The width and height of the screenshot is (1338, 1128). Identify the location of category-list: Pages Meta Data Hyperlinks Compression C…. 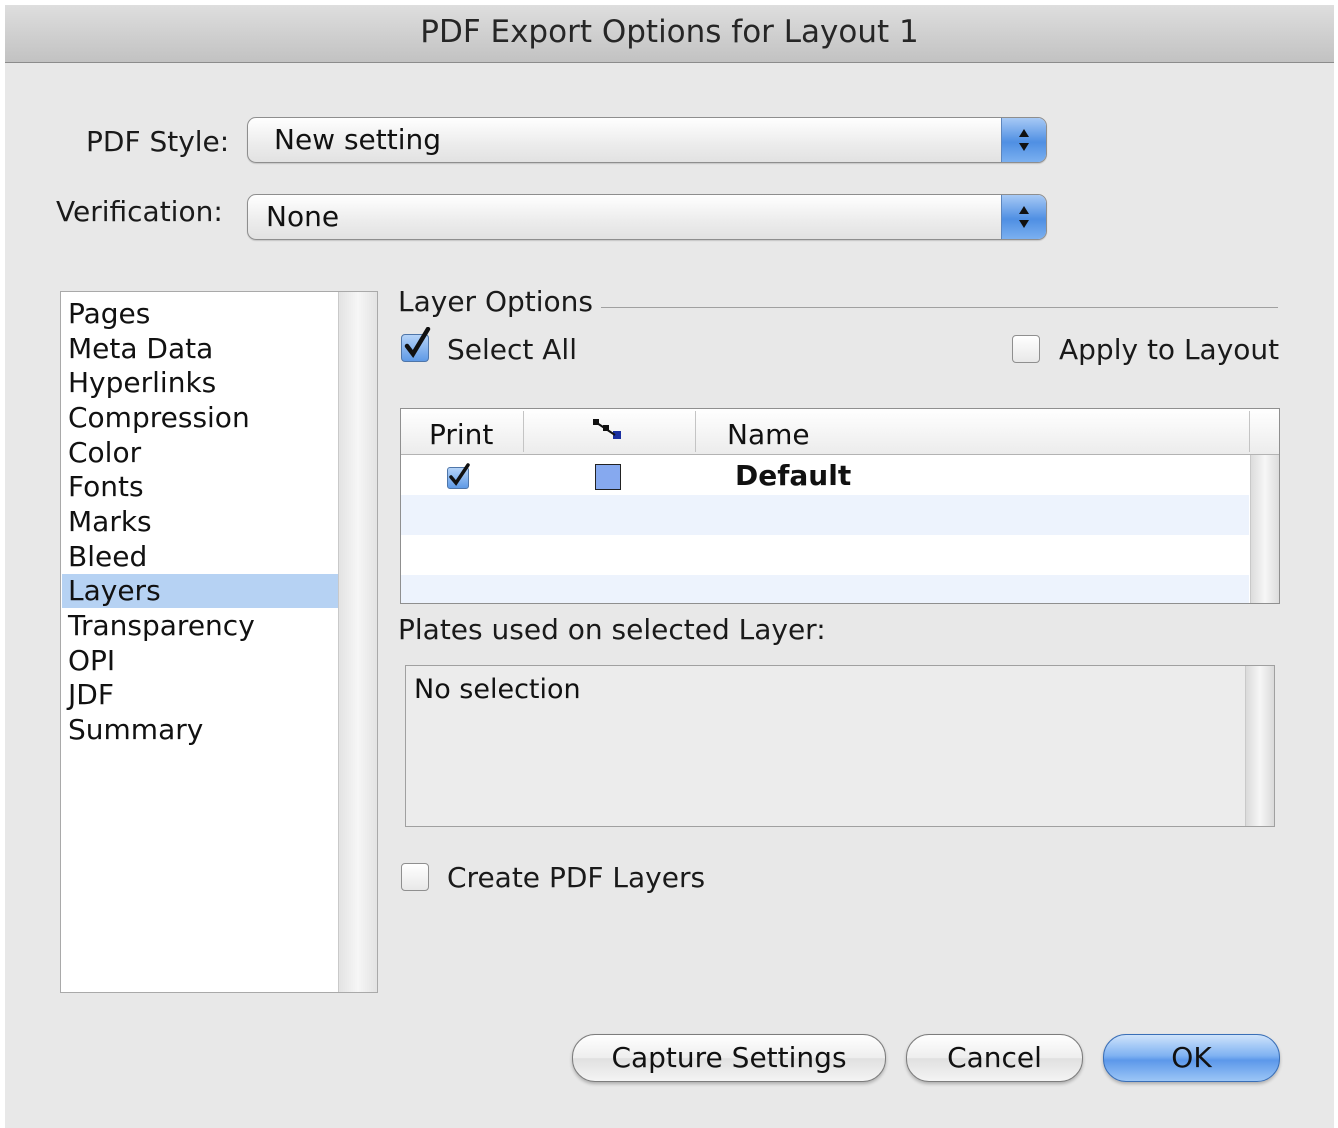
(219, 642).